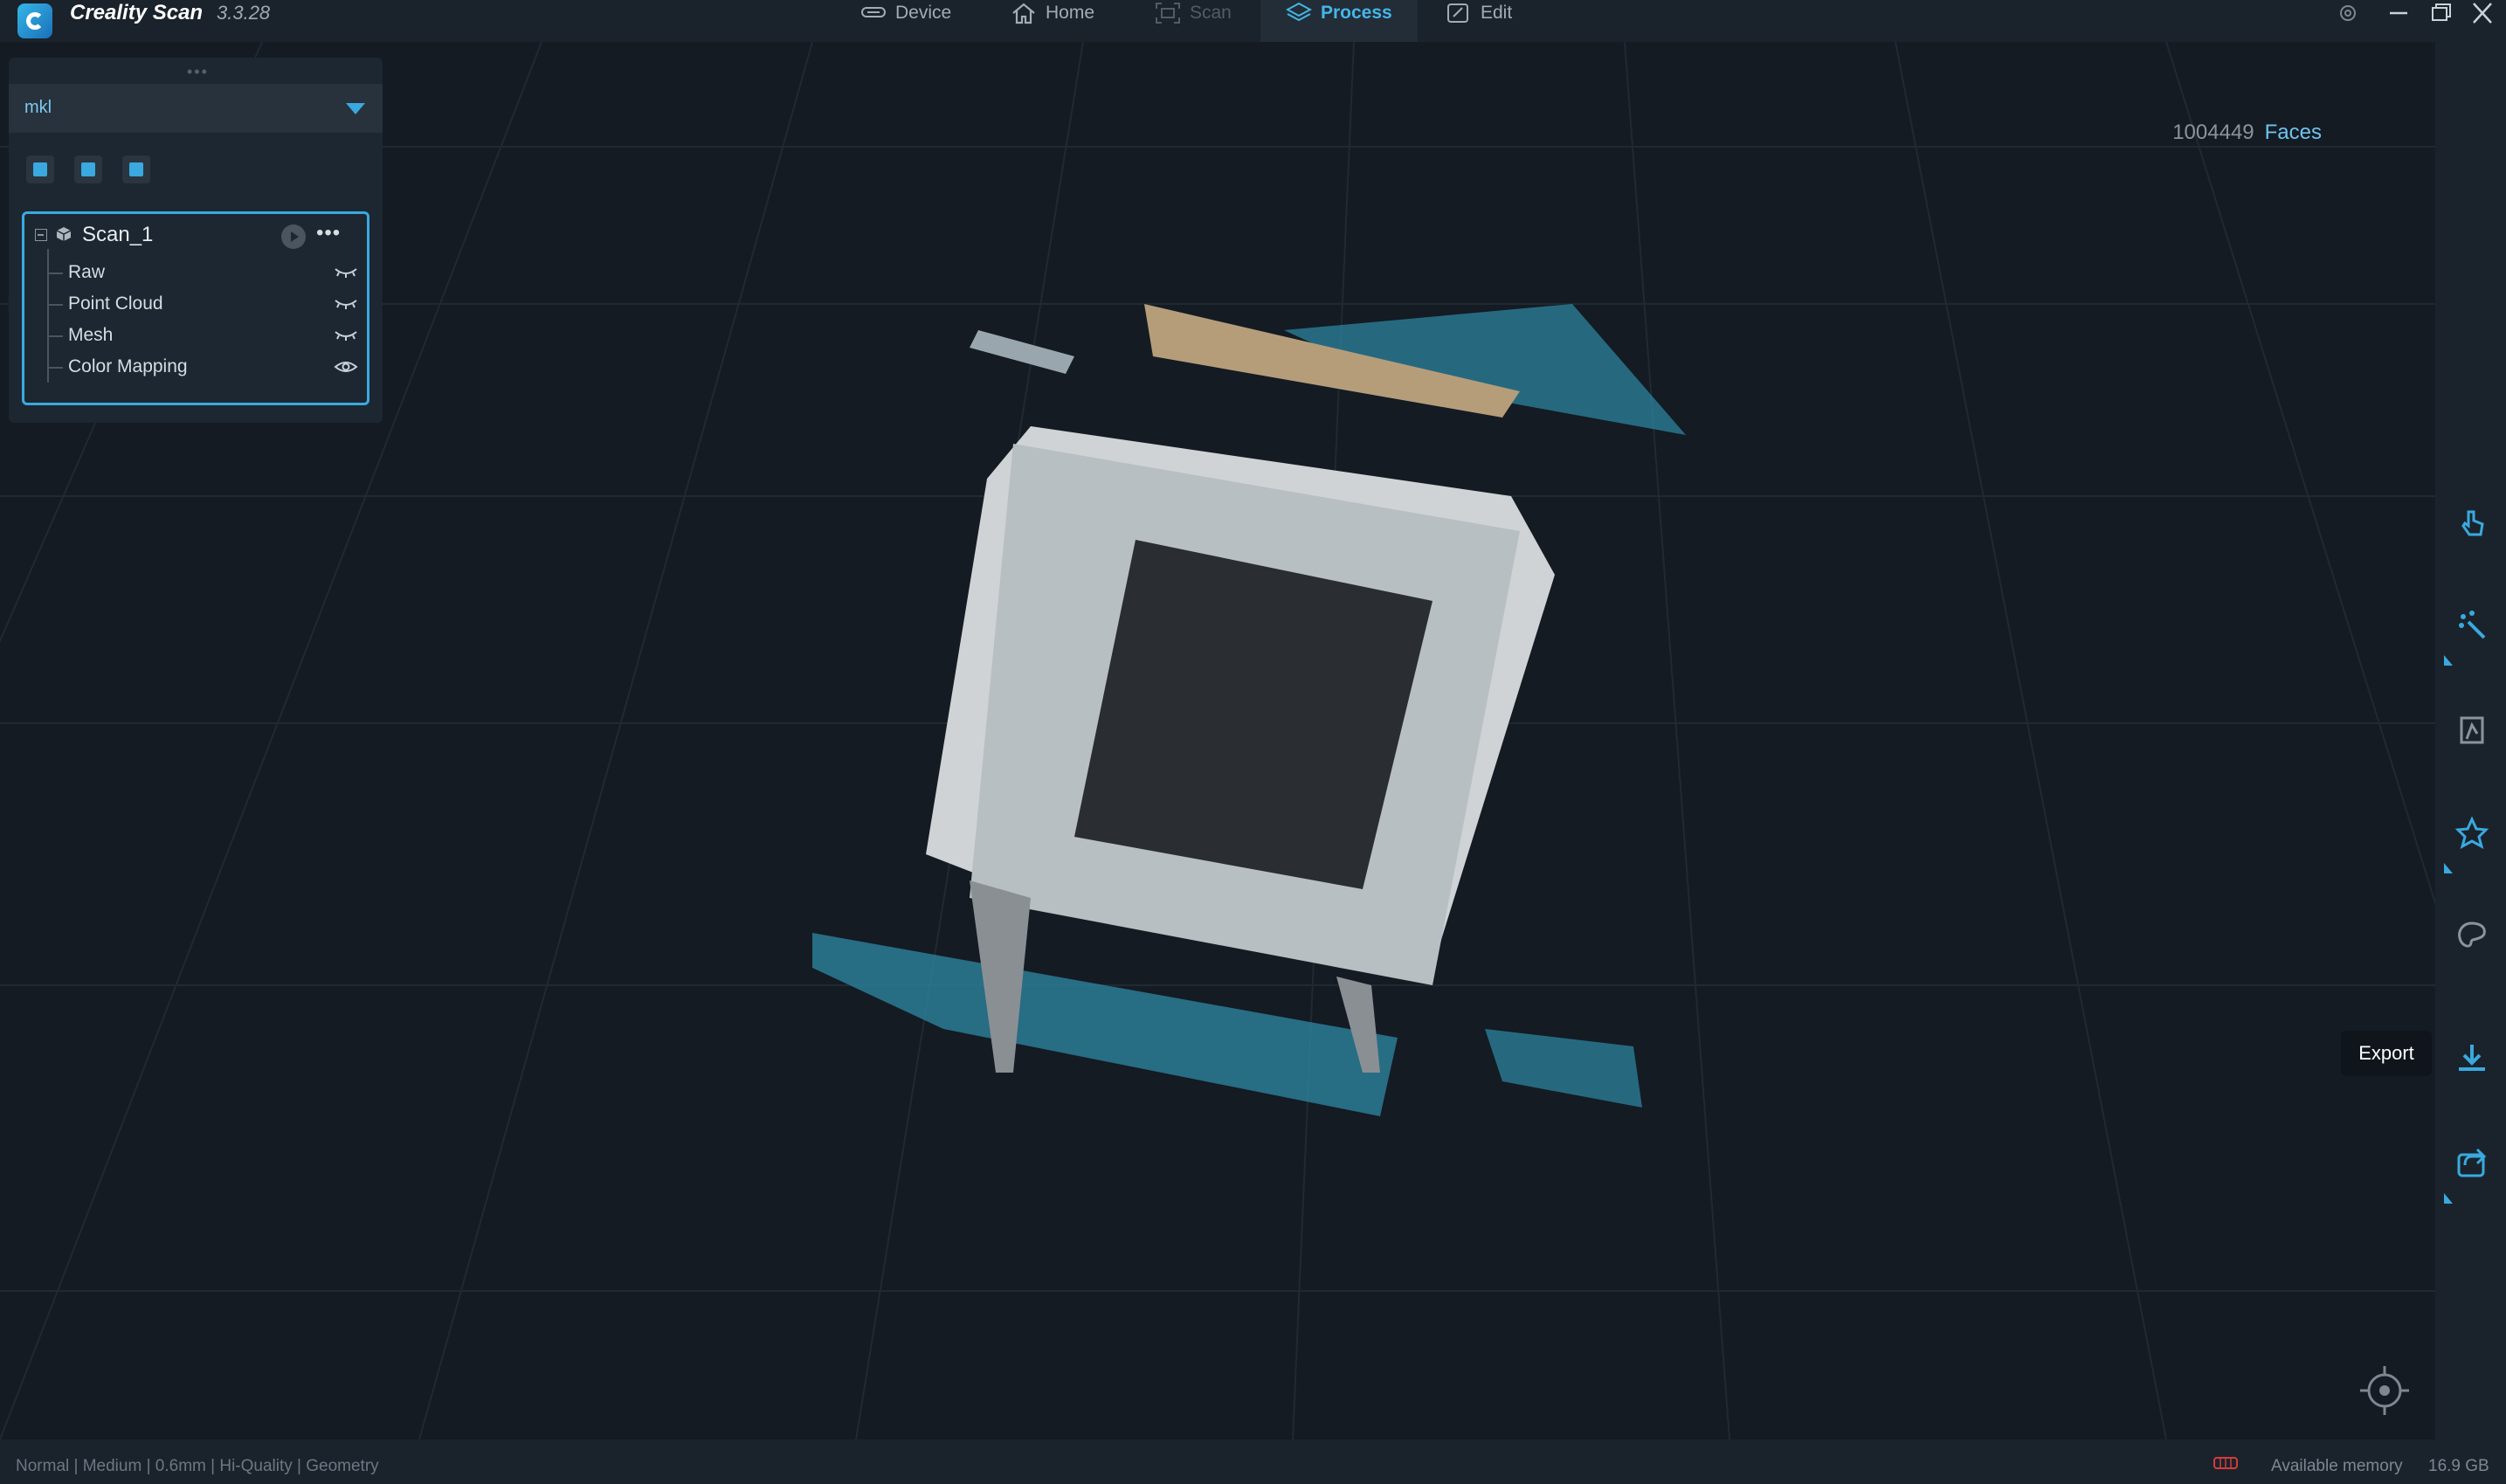 The height and width of the screenshot is (1484, 2506). I want to click on face-count-value: 1004449, so click(2213, 132).